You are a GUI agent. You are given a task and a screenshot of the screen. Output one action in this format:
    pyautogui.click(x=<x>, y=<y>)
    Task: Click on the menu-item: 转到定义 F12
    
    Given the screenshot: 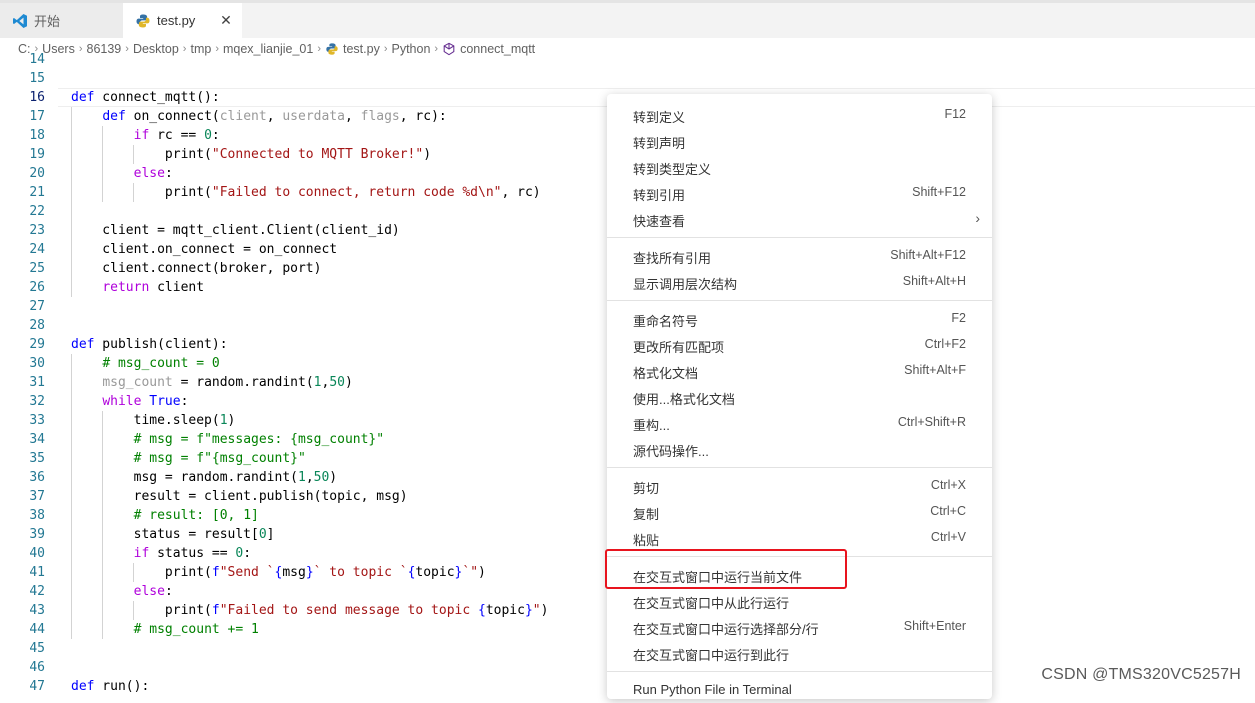 What is the action you would take?
    pyautogui.click(x=799, y=115)
    